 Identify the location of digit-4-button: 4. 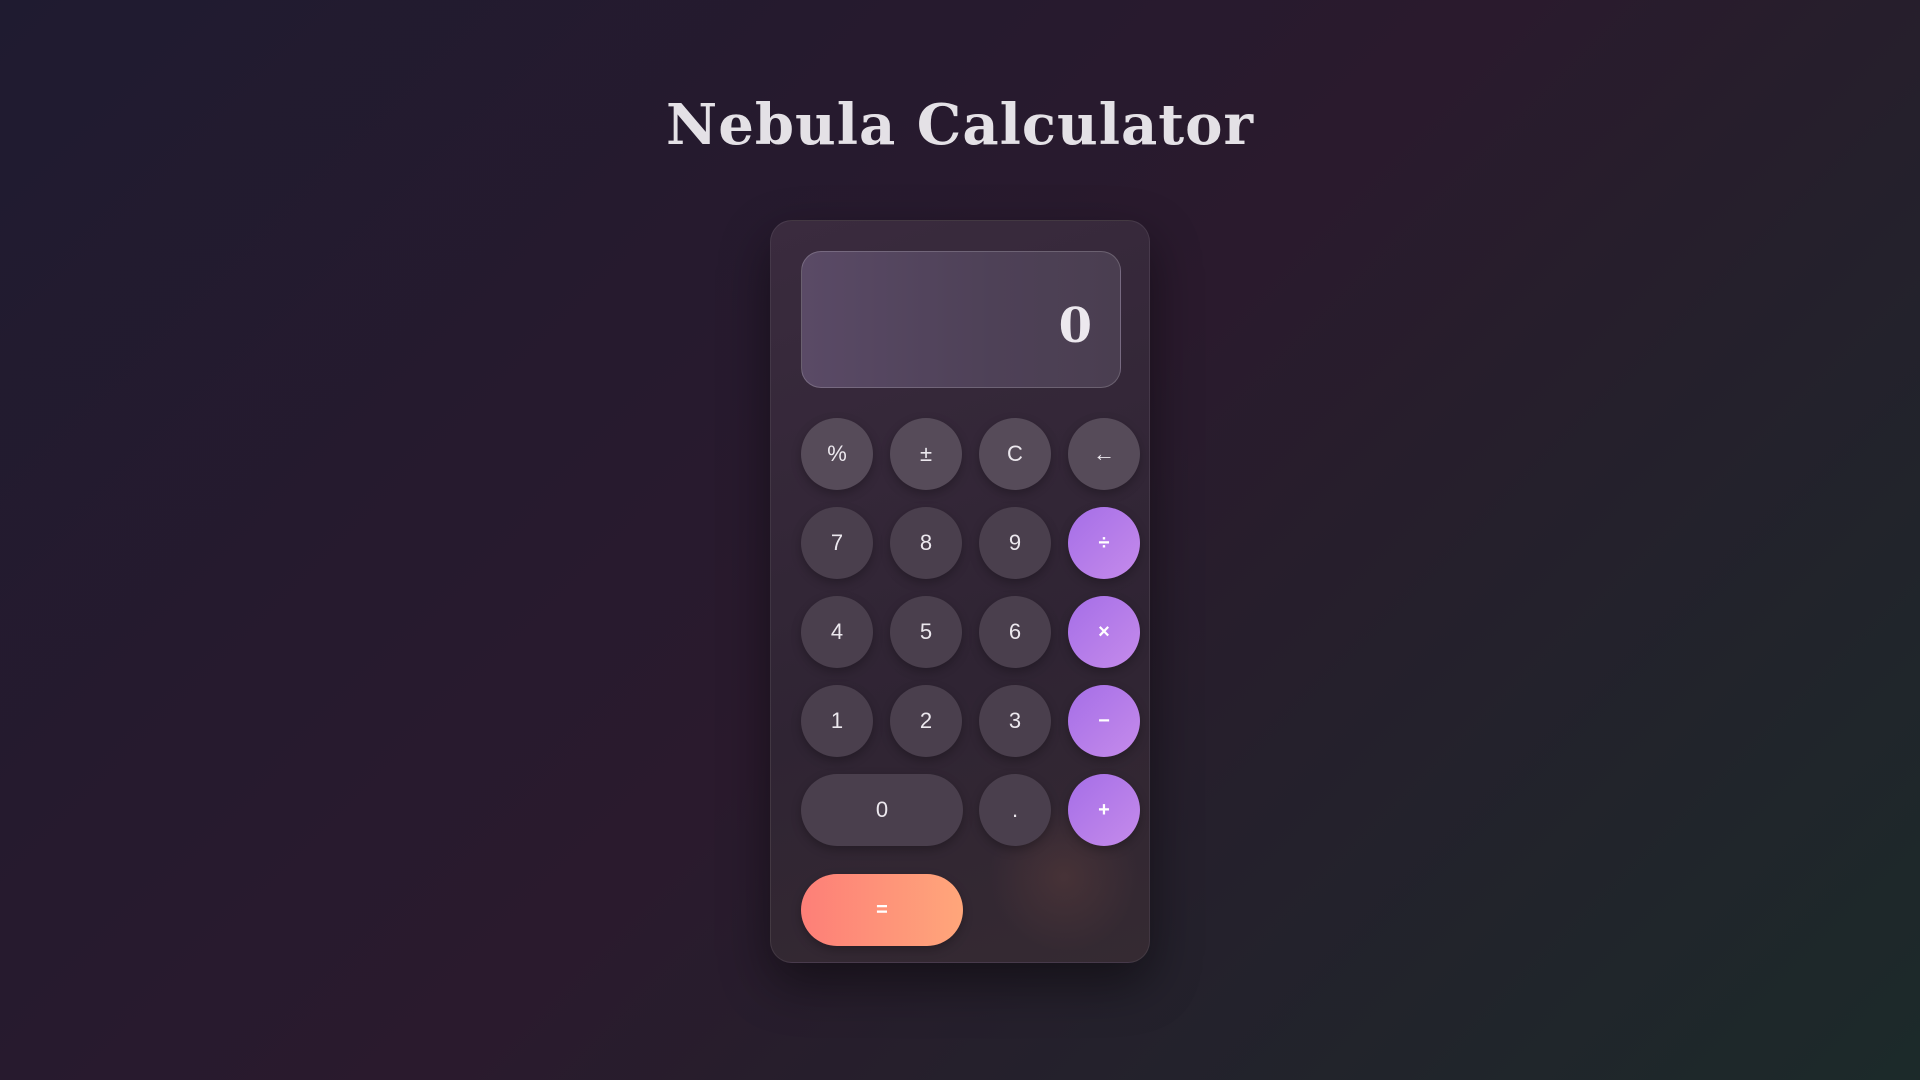
(837, 632).